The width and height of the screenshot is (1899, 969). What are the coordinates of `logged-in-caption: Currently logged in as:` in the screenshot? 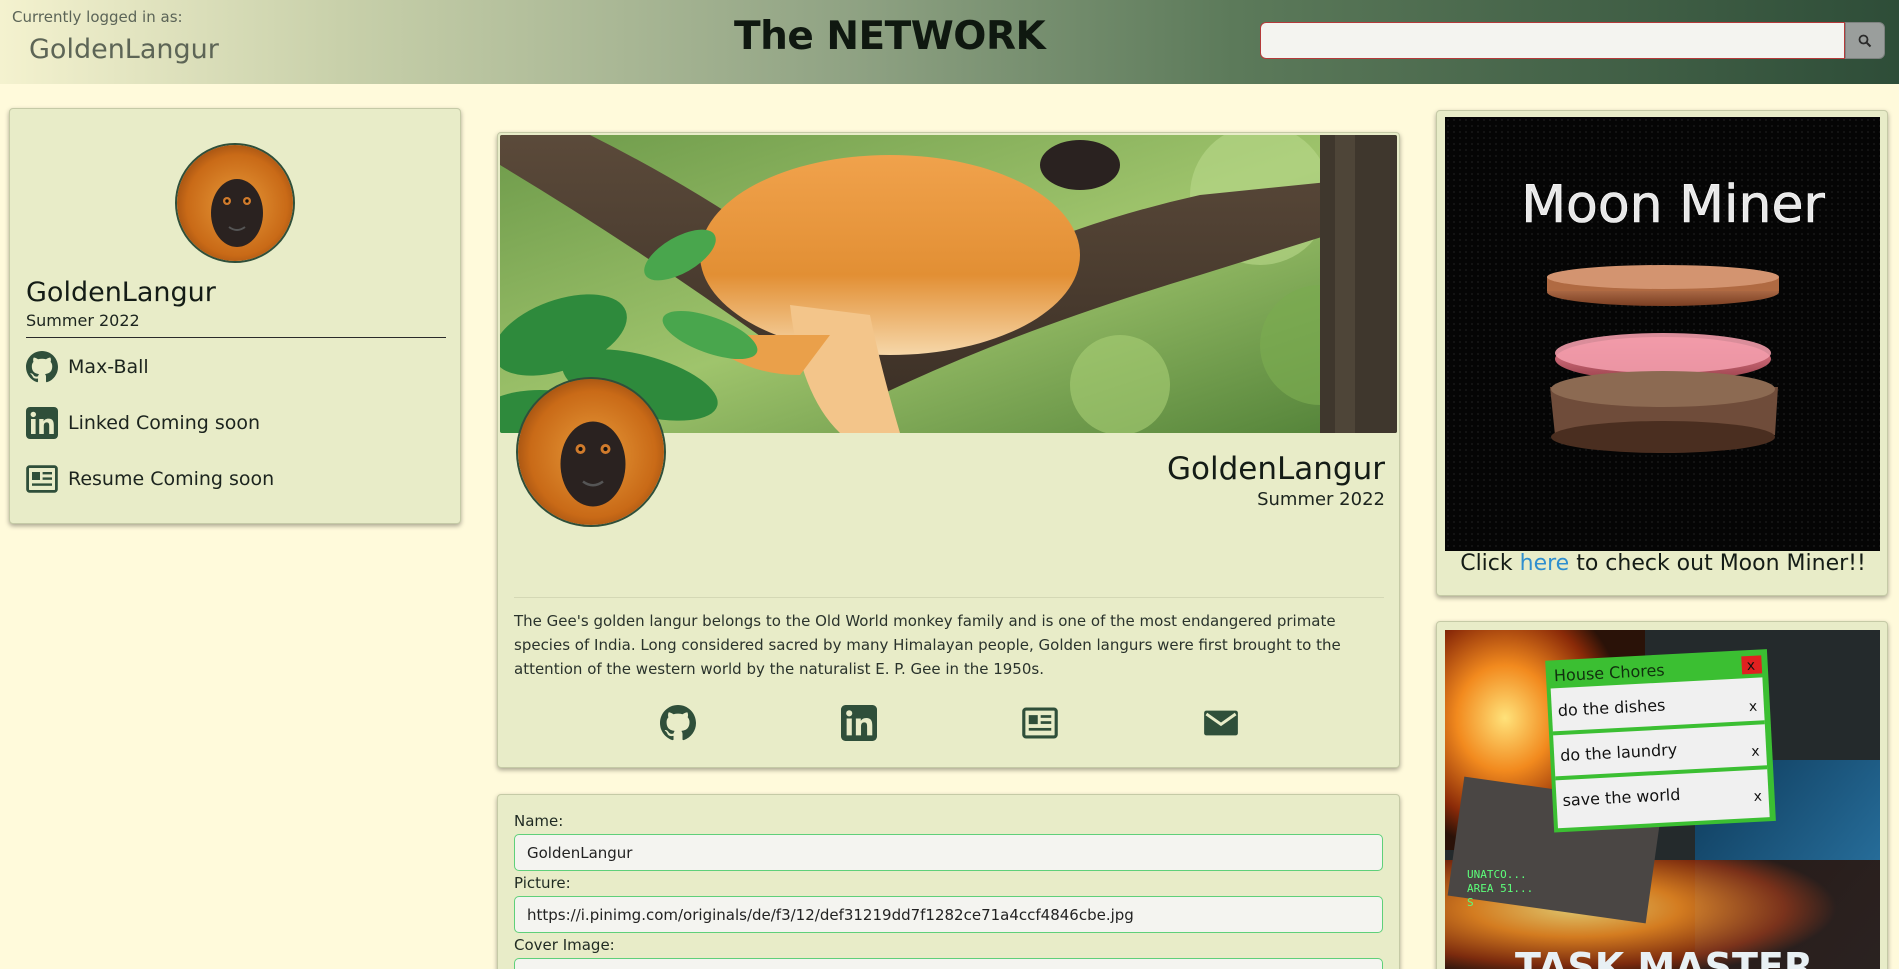 It's located at (97, 17).